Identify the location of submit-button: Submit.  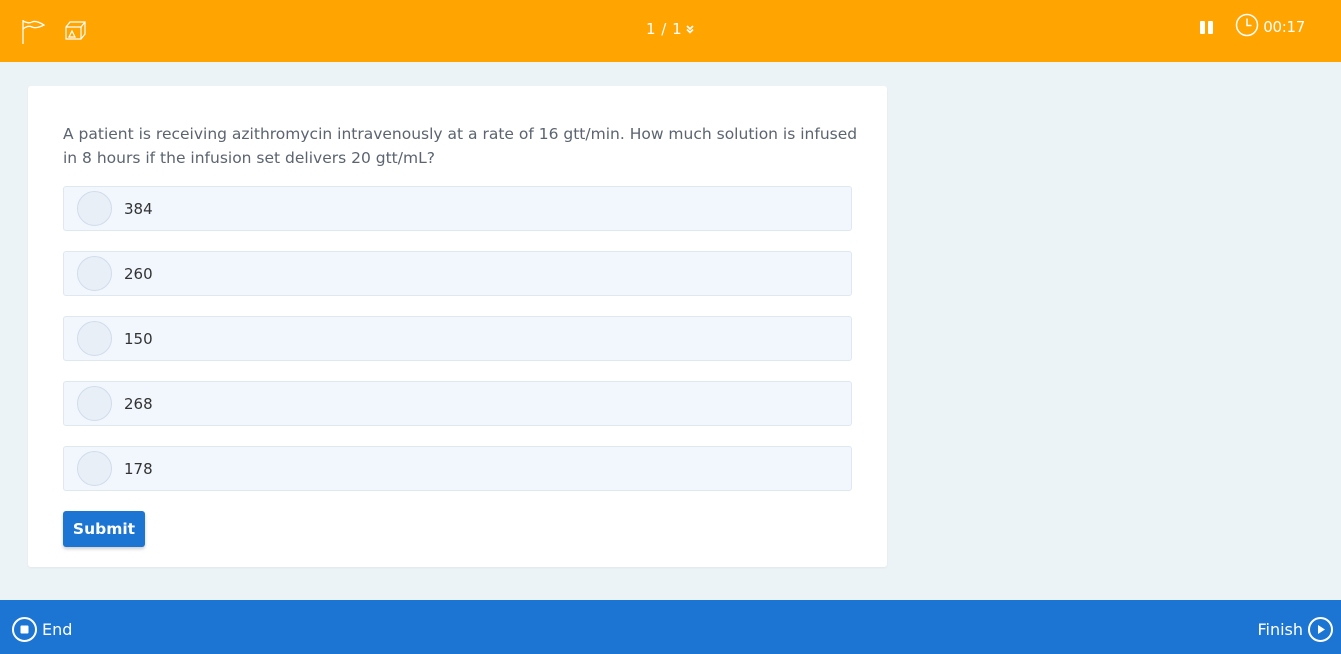
(104, 529).